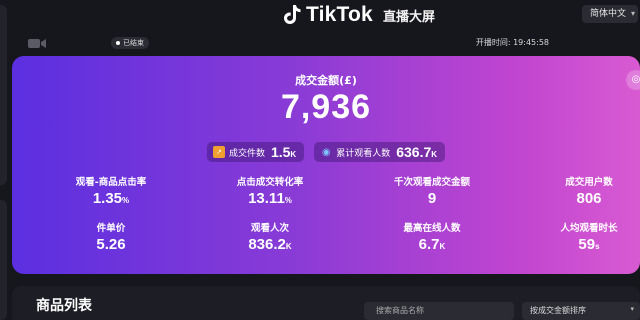 This screenshot has height=320, width=640. What do you see at coordinates (417, 152) in the screenshot?
I see `total-viewers-value: 636.7K` at bounding box center [417, 152].